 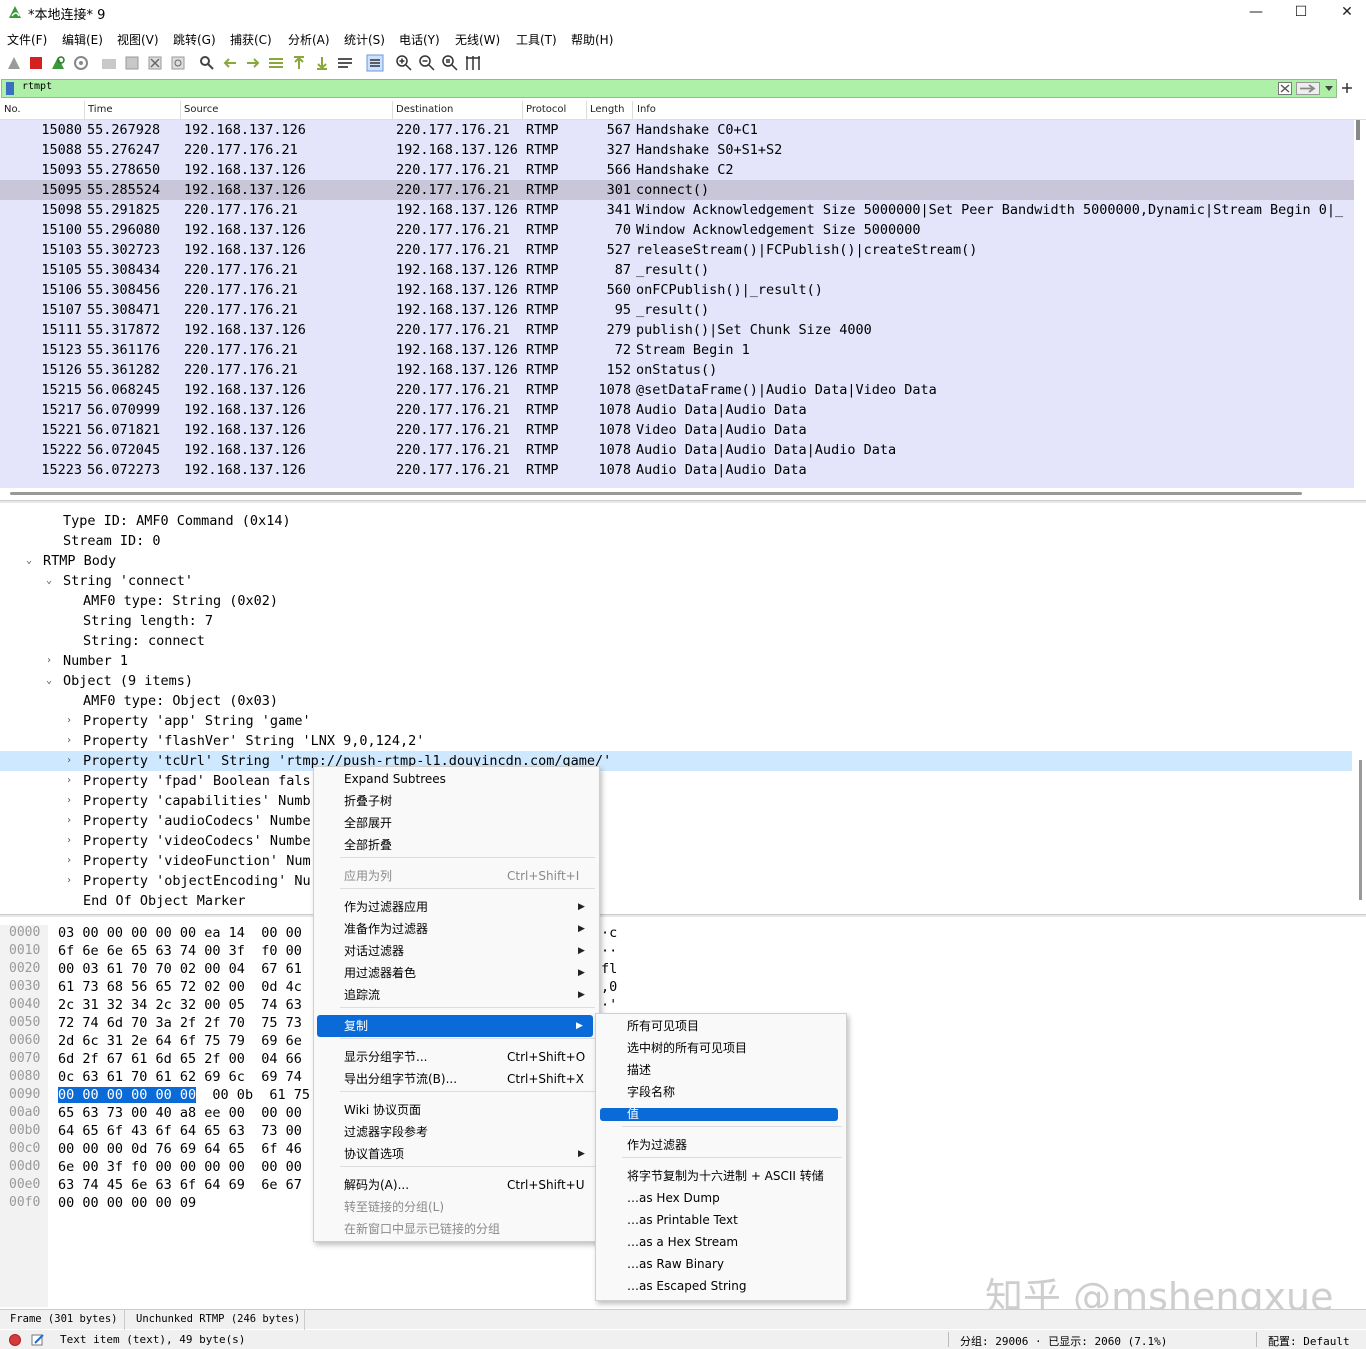 What do you see at coordinates (132, 63) in the screenshot?
I see `save-file-icon` at bounding box center [132, 63].